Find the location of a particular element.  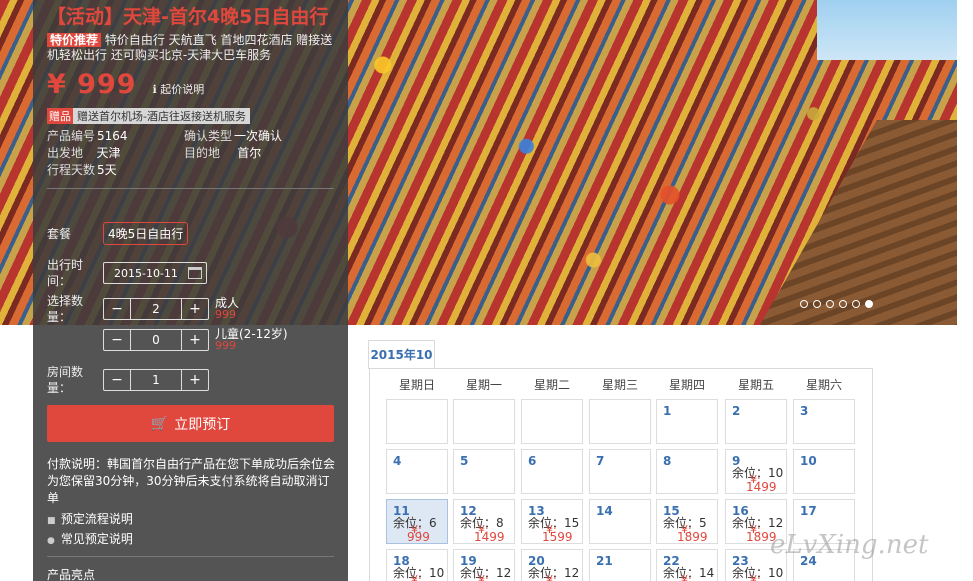

doc-icon: ■ is located at coordinates (51, 521).